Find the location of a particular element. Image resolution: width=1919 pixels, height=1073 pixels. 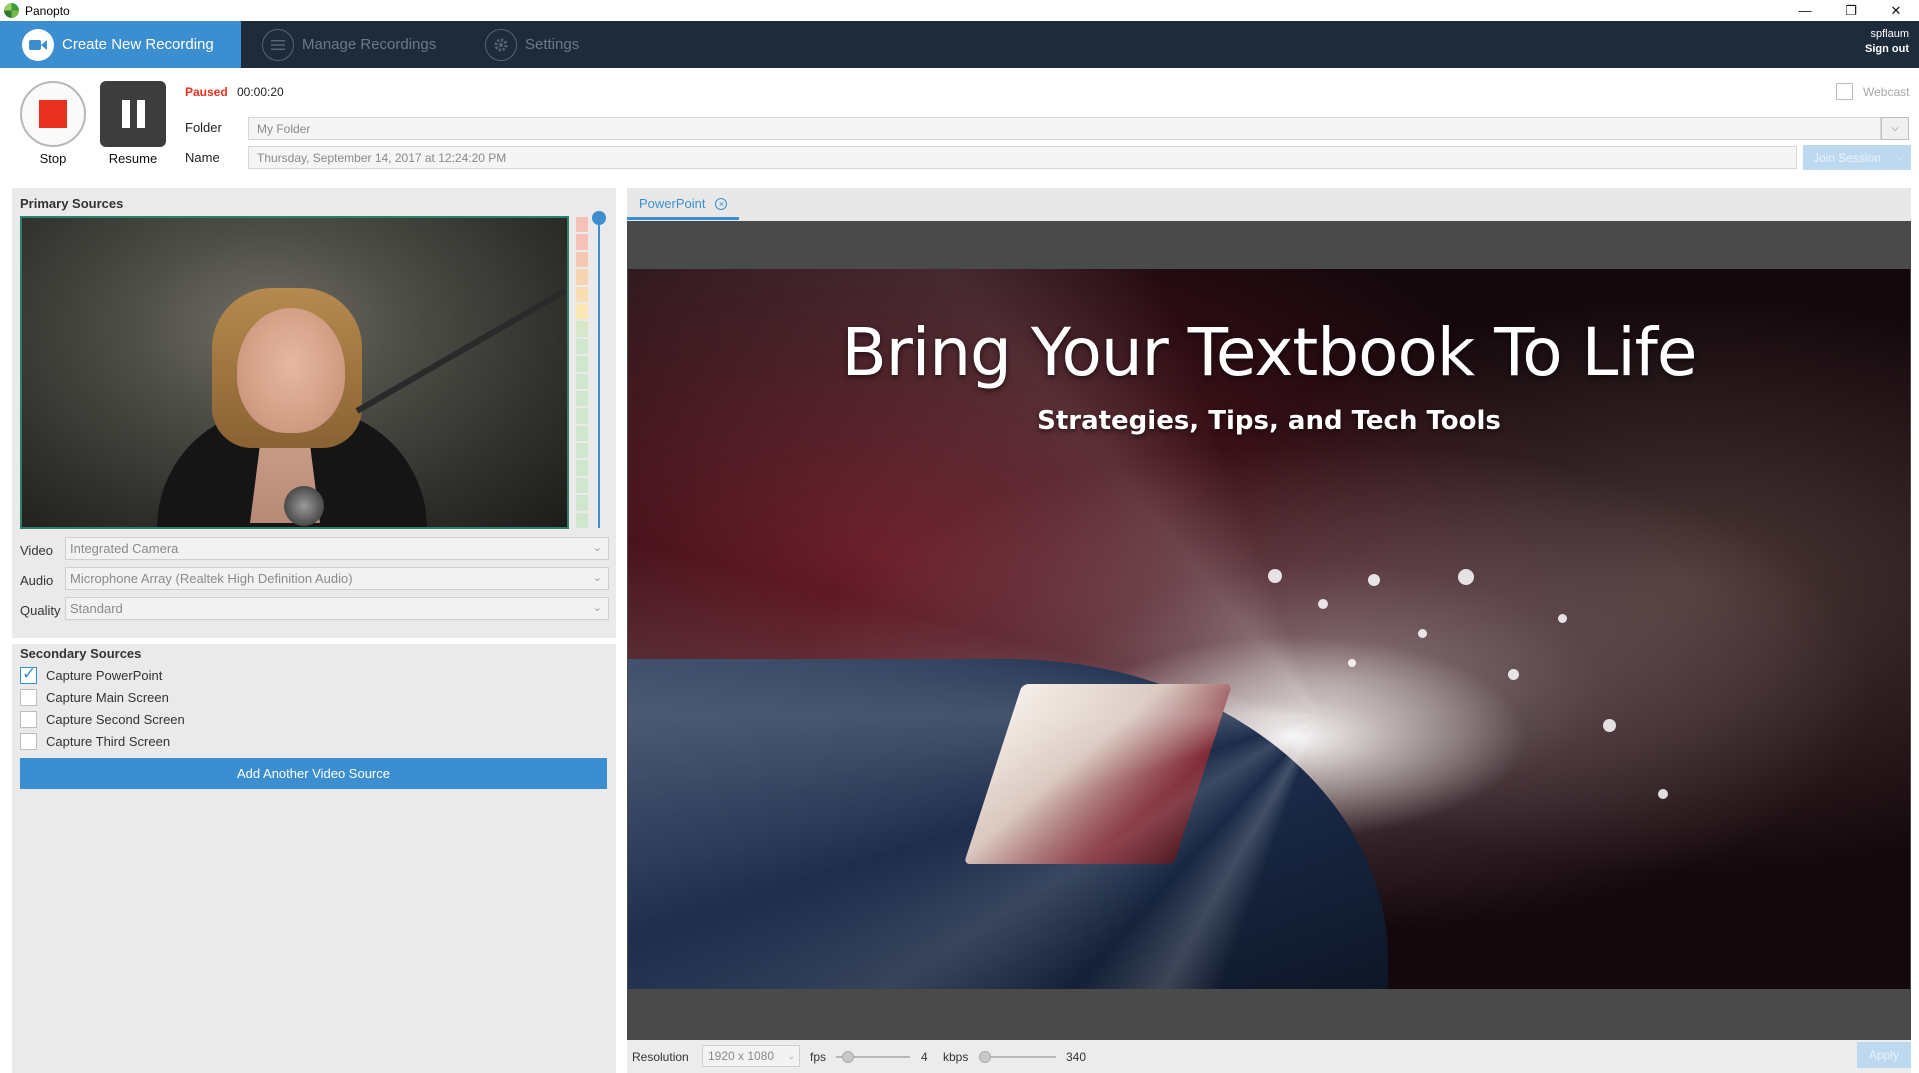

resolution-value: 1920 x 1080 is located at coordinates (741, 1056).